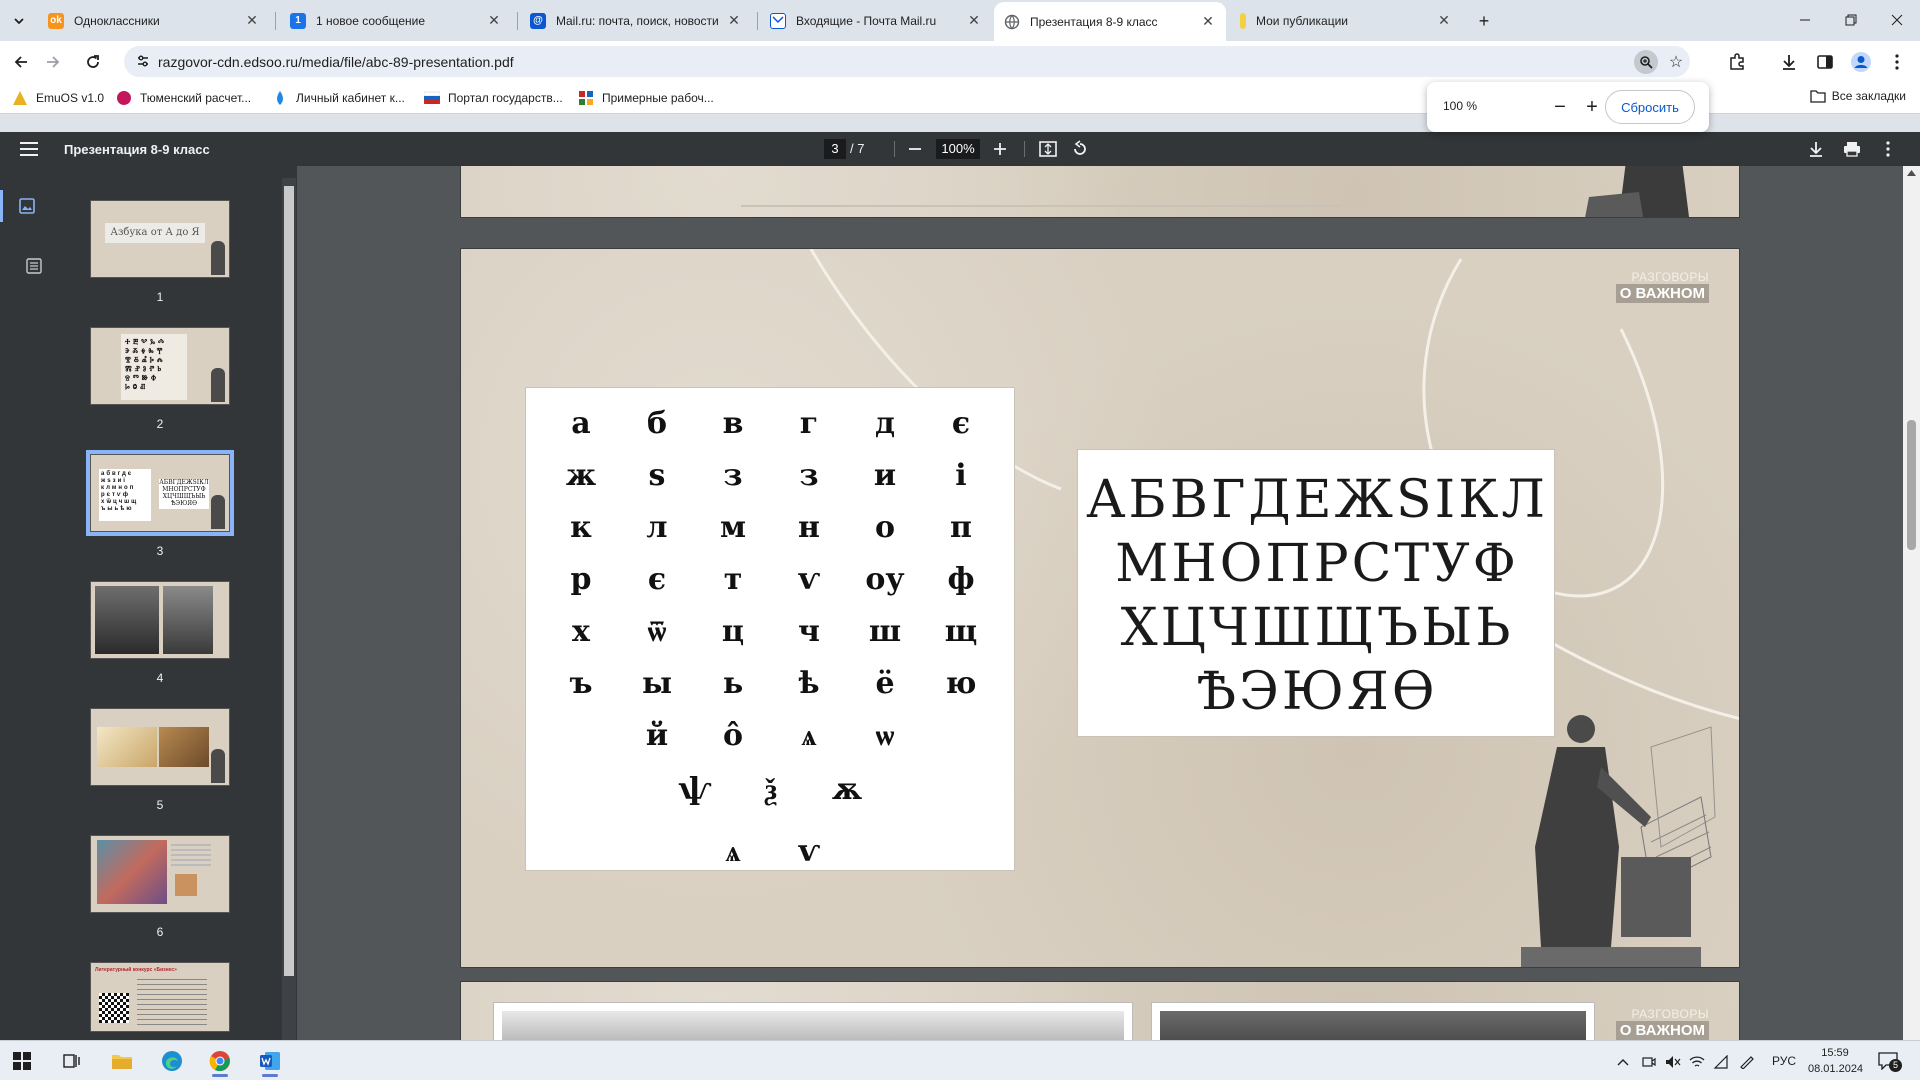 The image size is (1920, 1080). What do you see at coordinates (1316, 593) in the screenshot?
I see `civil-script-box: АБВГДЕЖЅІКЛ МНОПРСТУФ ХЦЧШЩЪЫЬ ѢЭЮЯѲ` at bounding box center [1316, 593].